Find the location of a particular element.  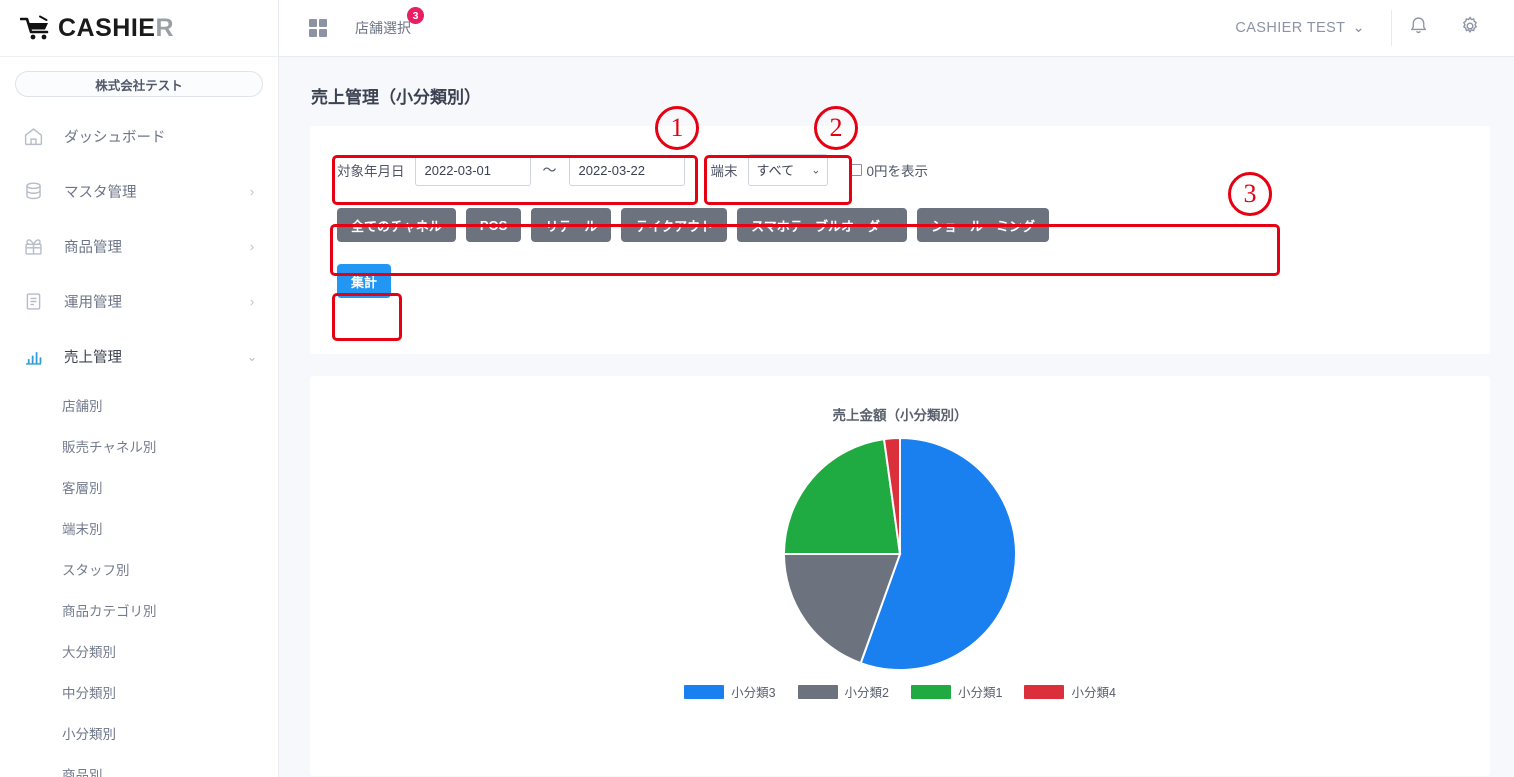

date-range-label: 対象年月日 is located at coordinates (371, 171).